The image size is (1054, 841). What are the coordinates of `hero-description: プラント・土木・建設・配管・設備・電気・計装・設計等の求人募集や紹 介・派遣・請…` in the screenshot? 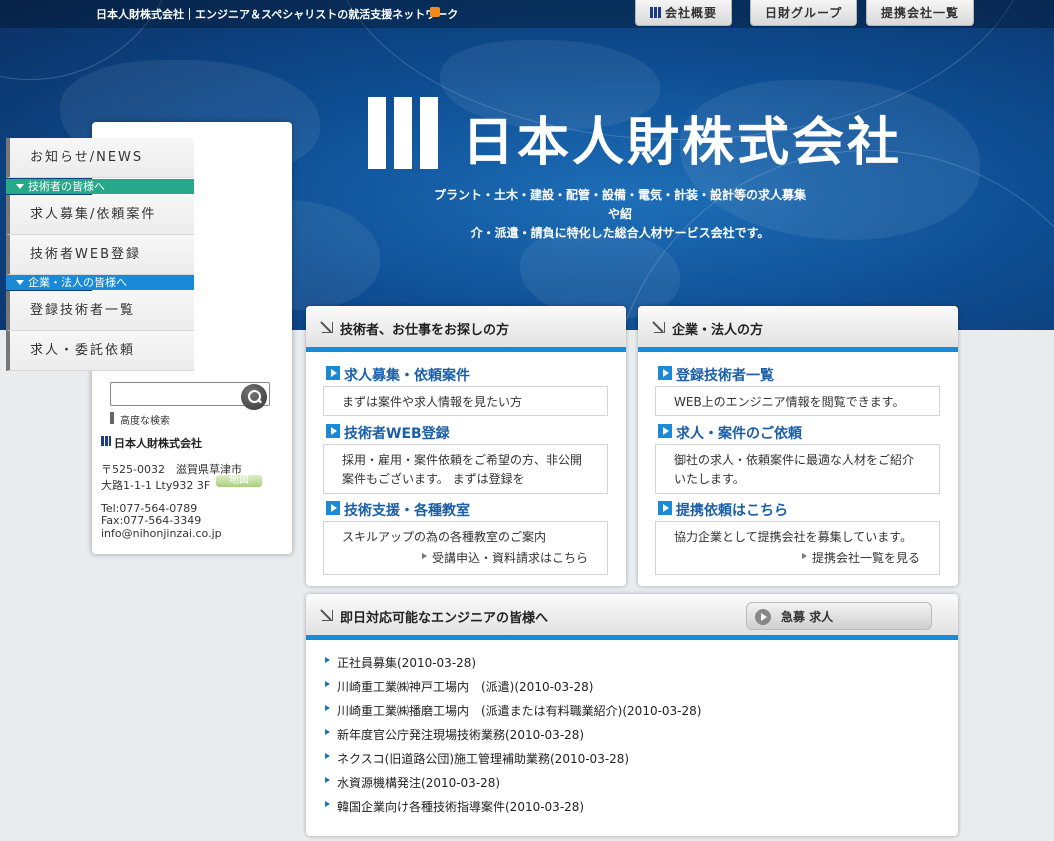 It's located at (620, 214).